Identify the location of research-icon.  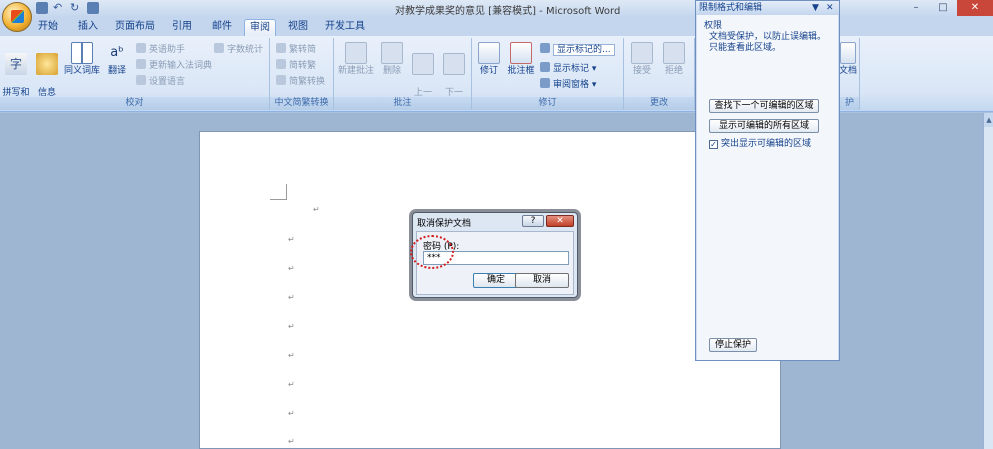
(47, 64).